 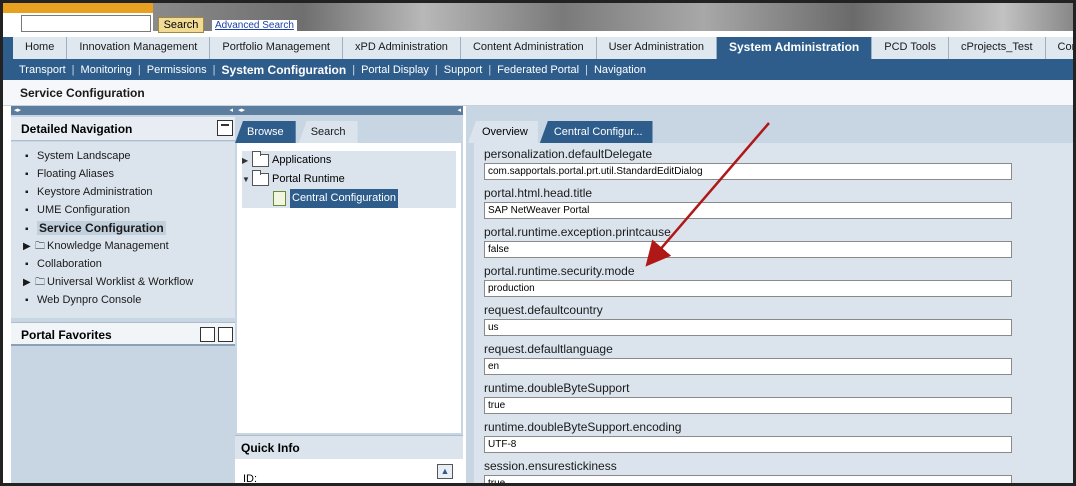 I want to click on tab-system-administration: System Administration, so click(x=794, y=48).